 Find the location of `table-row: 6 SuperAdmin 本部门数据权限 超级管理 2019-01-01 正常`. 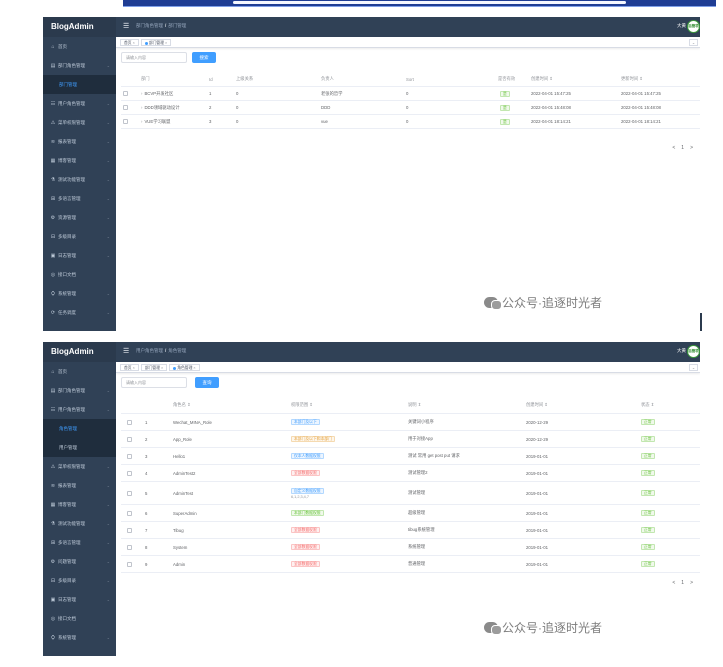

table-row: 6 SuperAdmin 本部门数据权限 超级管理 2019-01-01 正常 is located at coordinates (410, 513).